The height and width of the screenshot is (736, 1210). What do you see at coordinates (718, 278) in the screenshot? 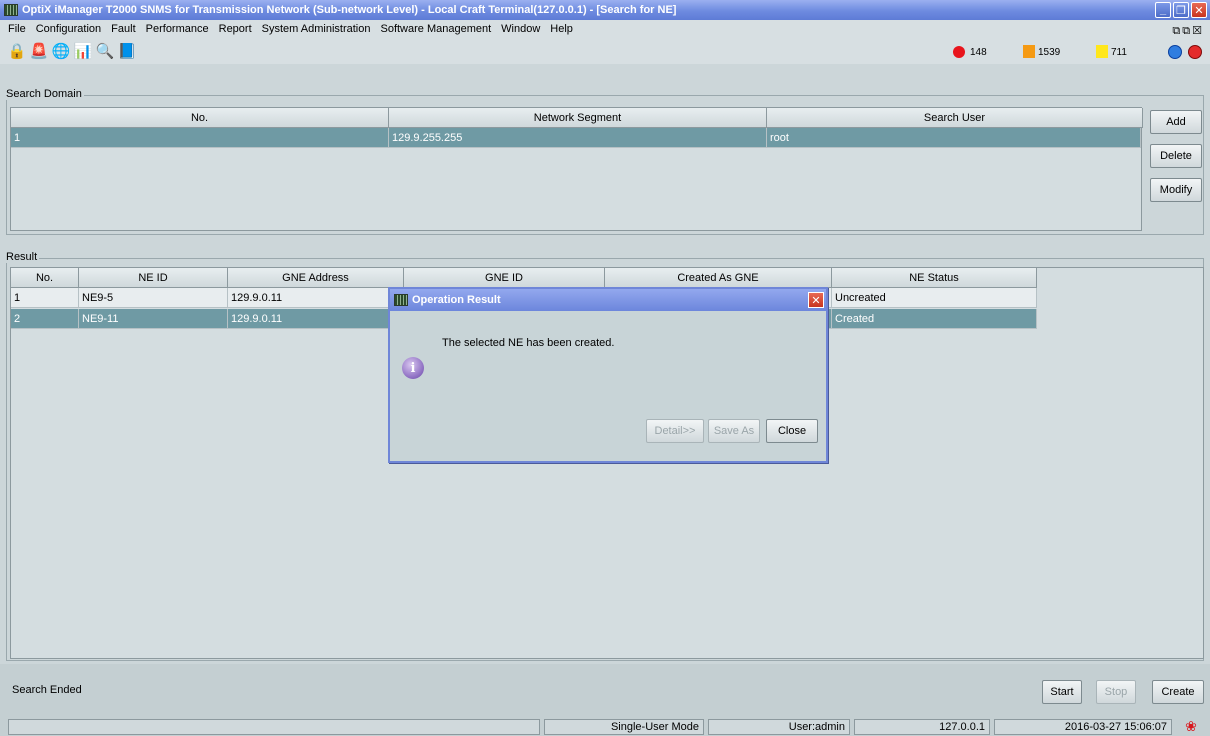
I see `column-header-created-as-gne: Created As GNE` at bounding box center [718, 278].